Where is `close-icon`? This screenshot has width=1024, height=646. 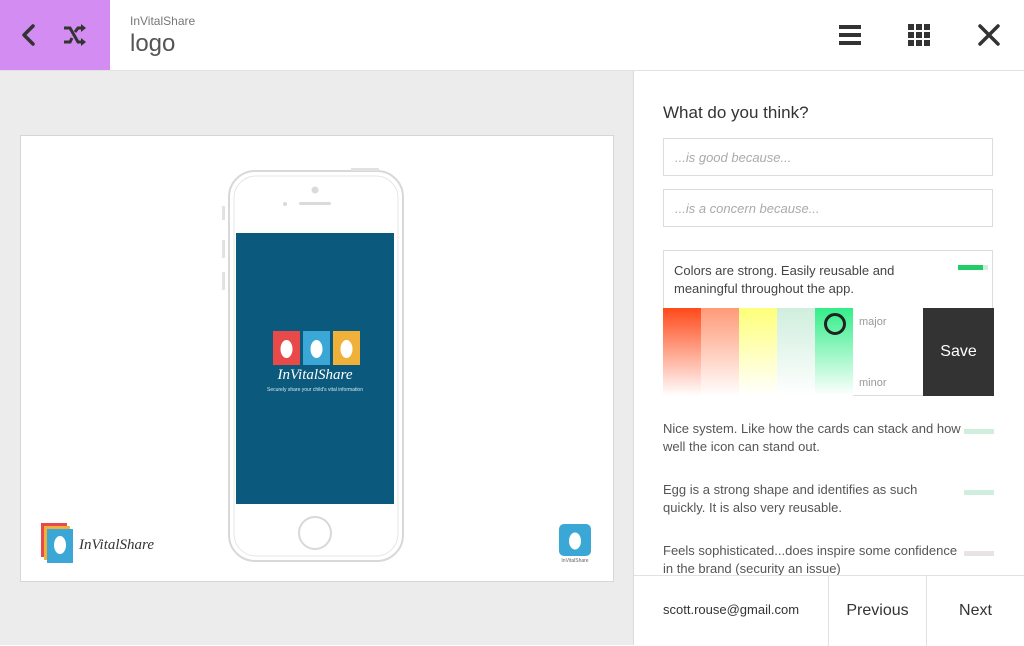 close-icon is located at coordinates (989, 35).